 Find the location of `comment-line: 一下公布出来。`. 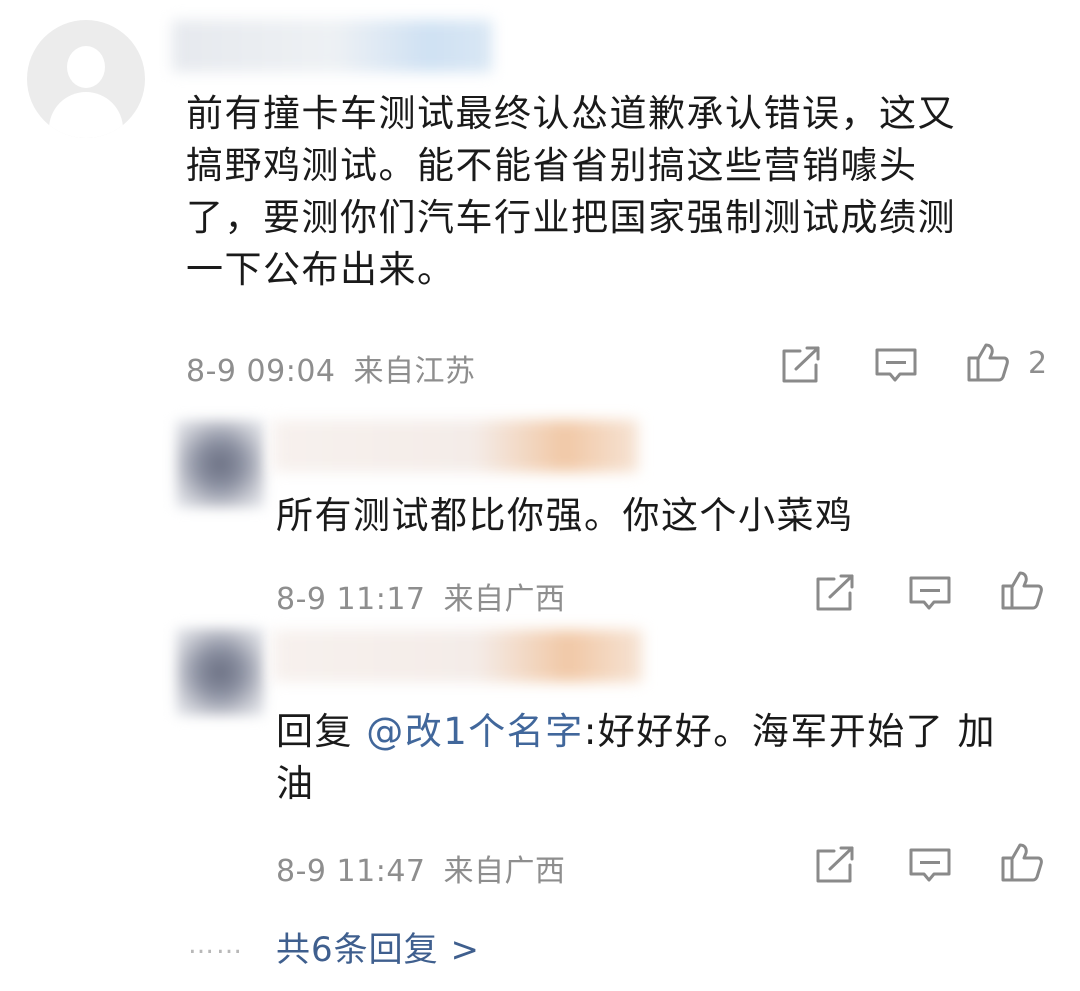

comment-line: 一下公布出来。 is located at coordinates (321, 269).